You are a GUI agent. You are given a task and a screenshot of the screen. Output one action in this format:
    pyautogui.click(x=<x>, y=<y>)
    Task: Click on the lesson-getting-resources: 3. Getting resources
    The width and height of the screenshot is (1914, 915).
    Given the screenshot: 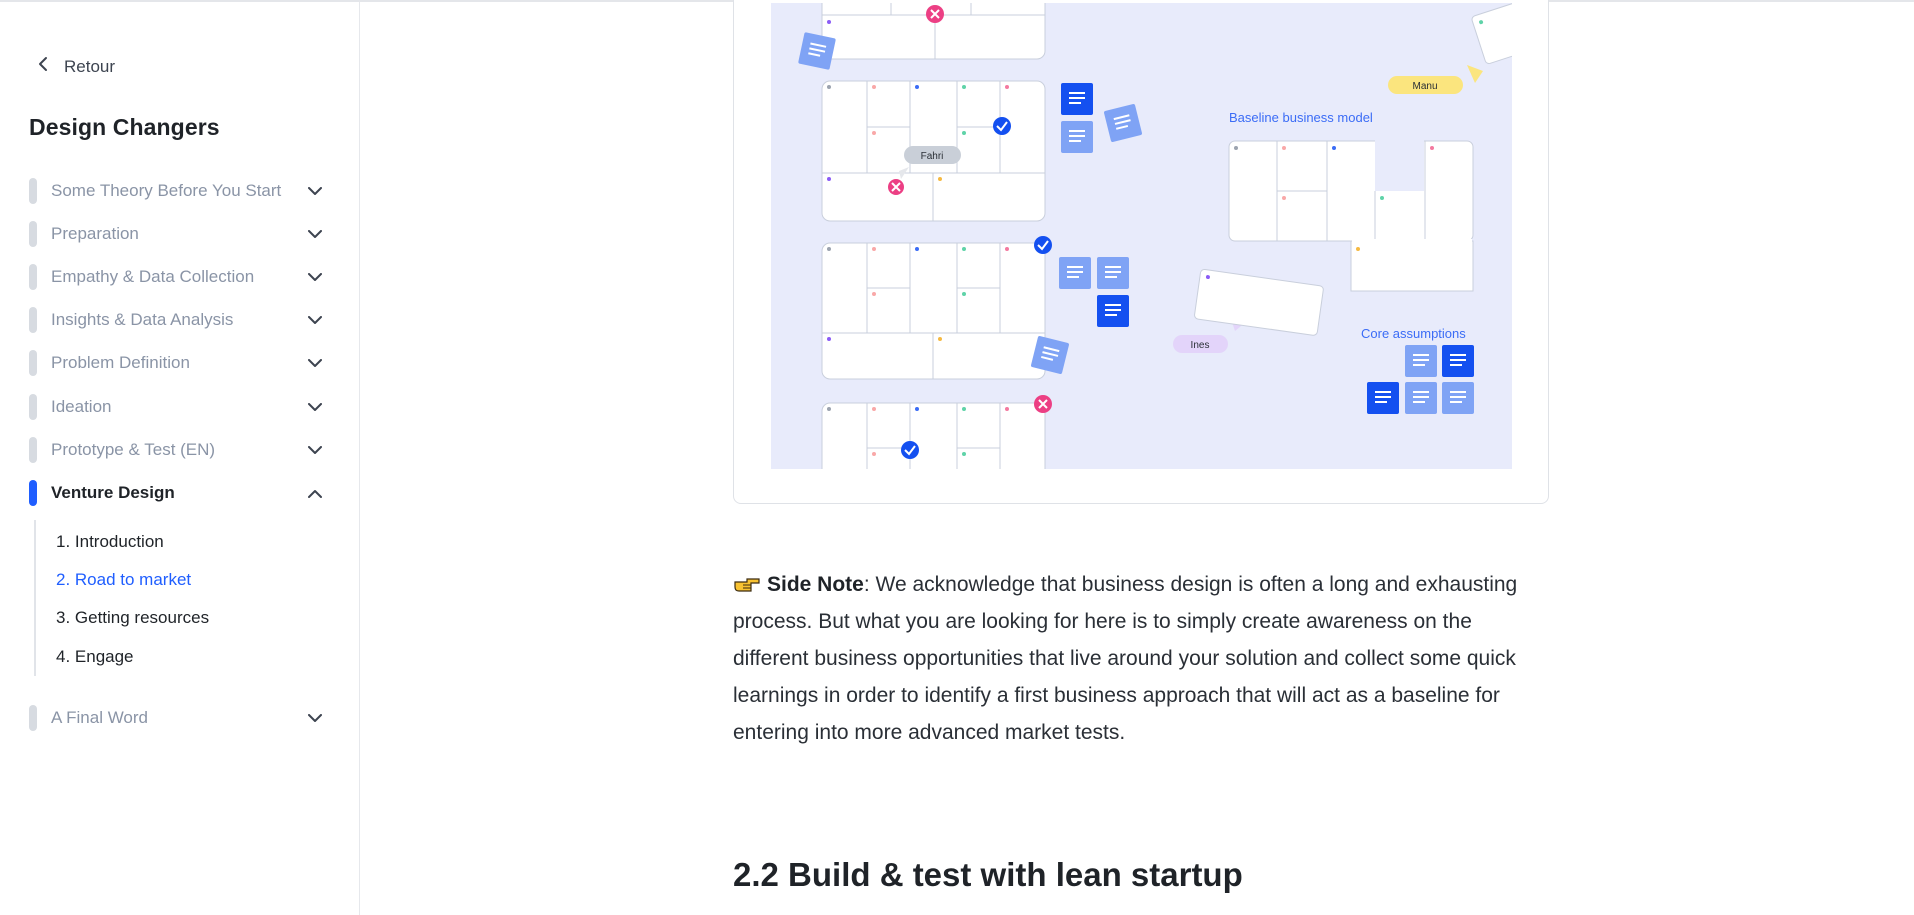 What is the action you would take?
    pyautogui.click(x=132, y=618)
    